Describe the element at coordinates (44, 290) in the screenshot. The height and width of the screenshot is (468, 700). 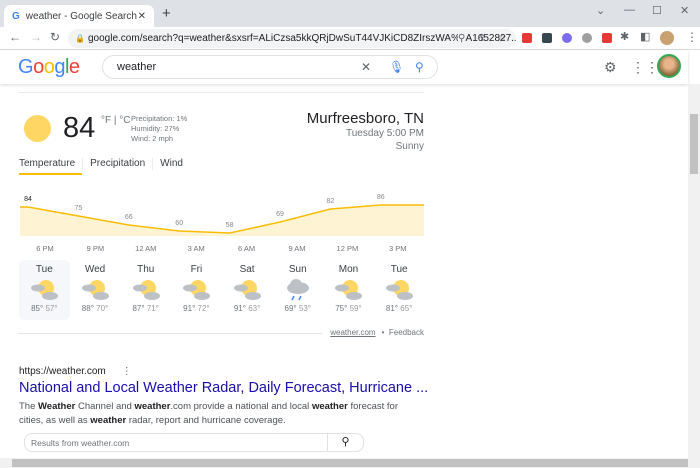
I see `forecast-day: Tue 85° 57°` at that location.